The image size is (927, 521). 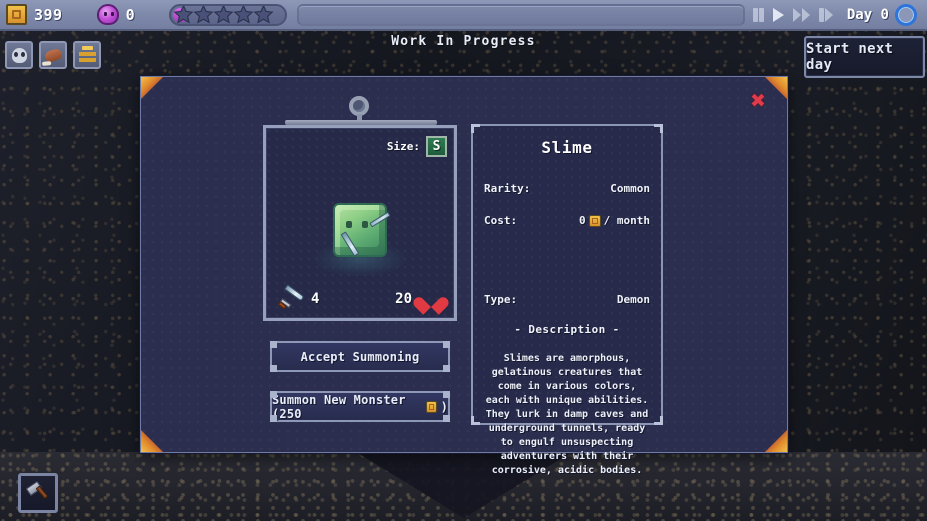 I want to click on meat-icon, so click(x=53, y=55).